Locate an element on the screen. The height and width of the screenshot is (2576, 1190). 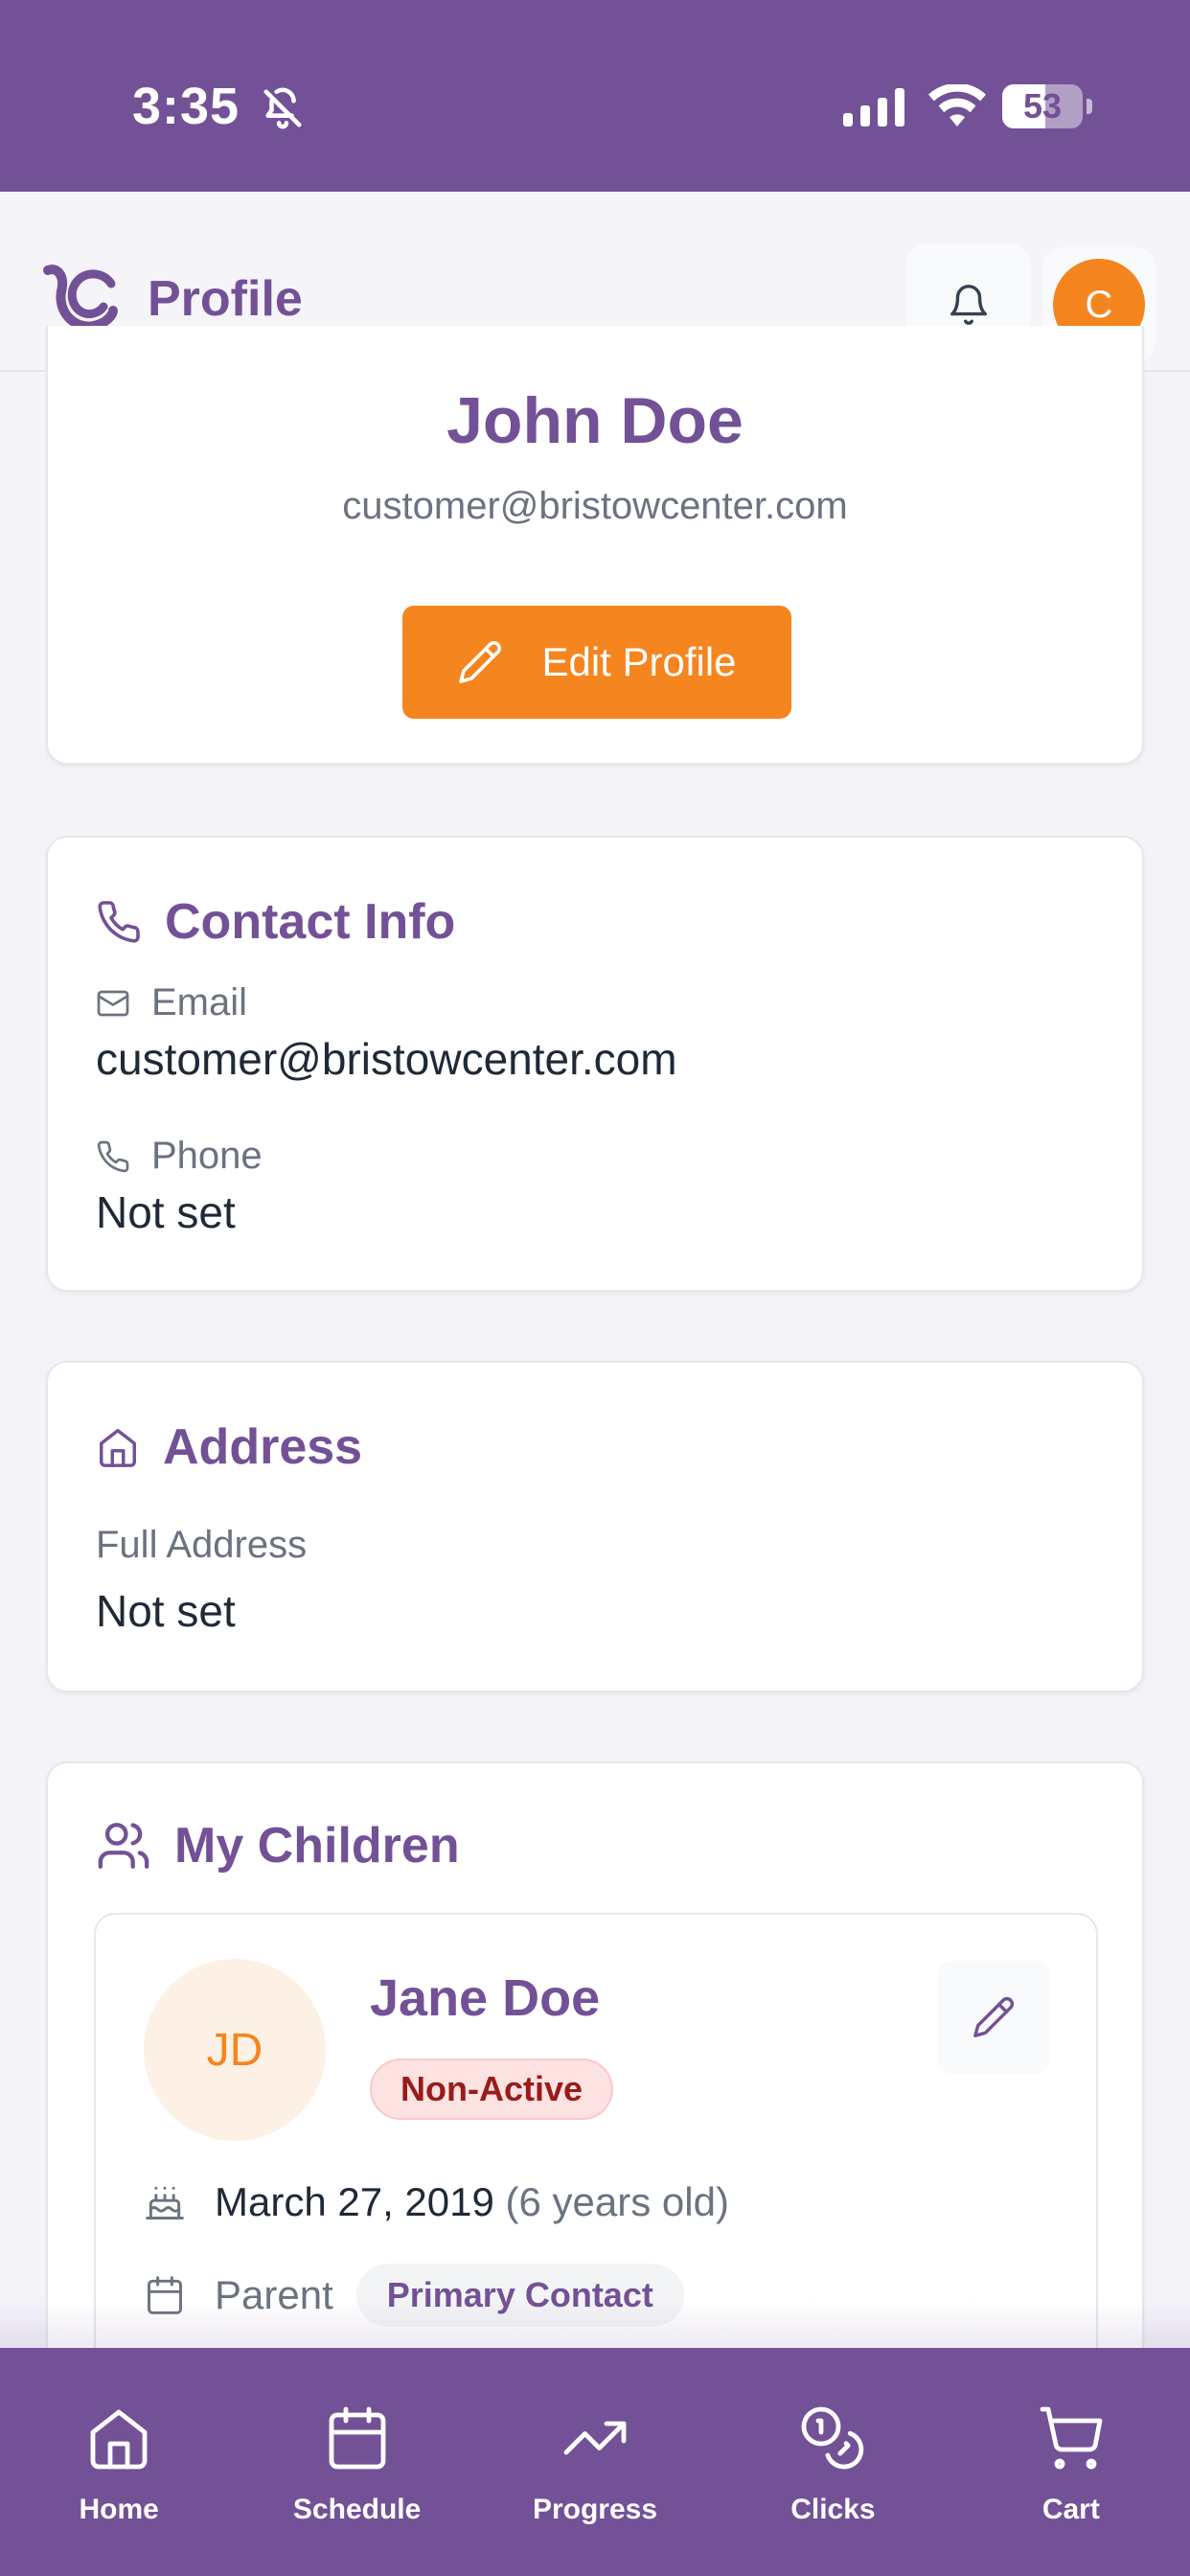
signal-icon is located at coordinates (873, 107).